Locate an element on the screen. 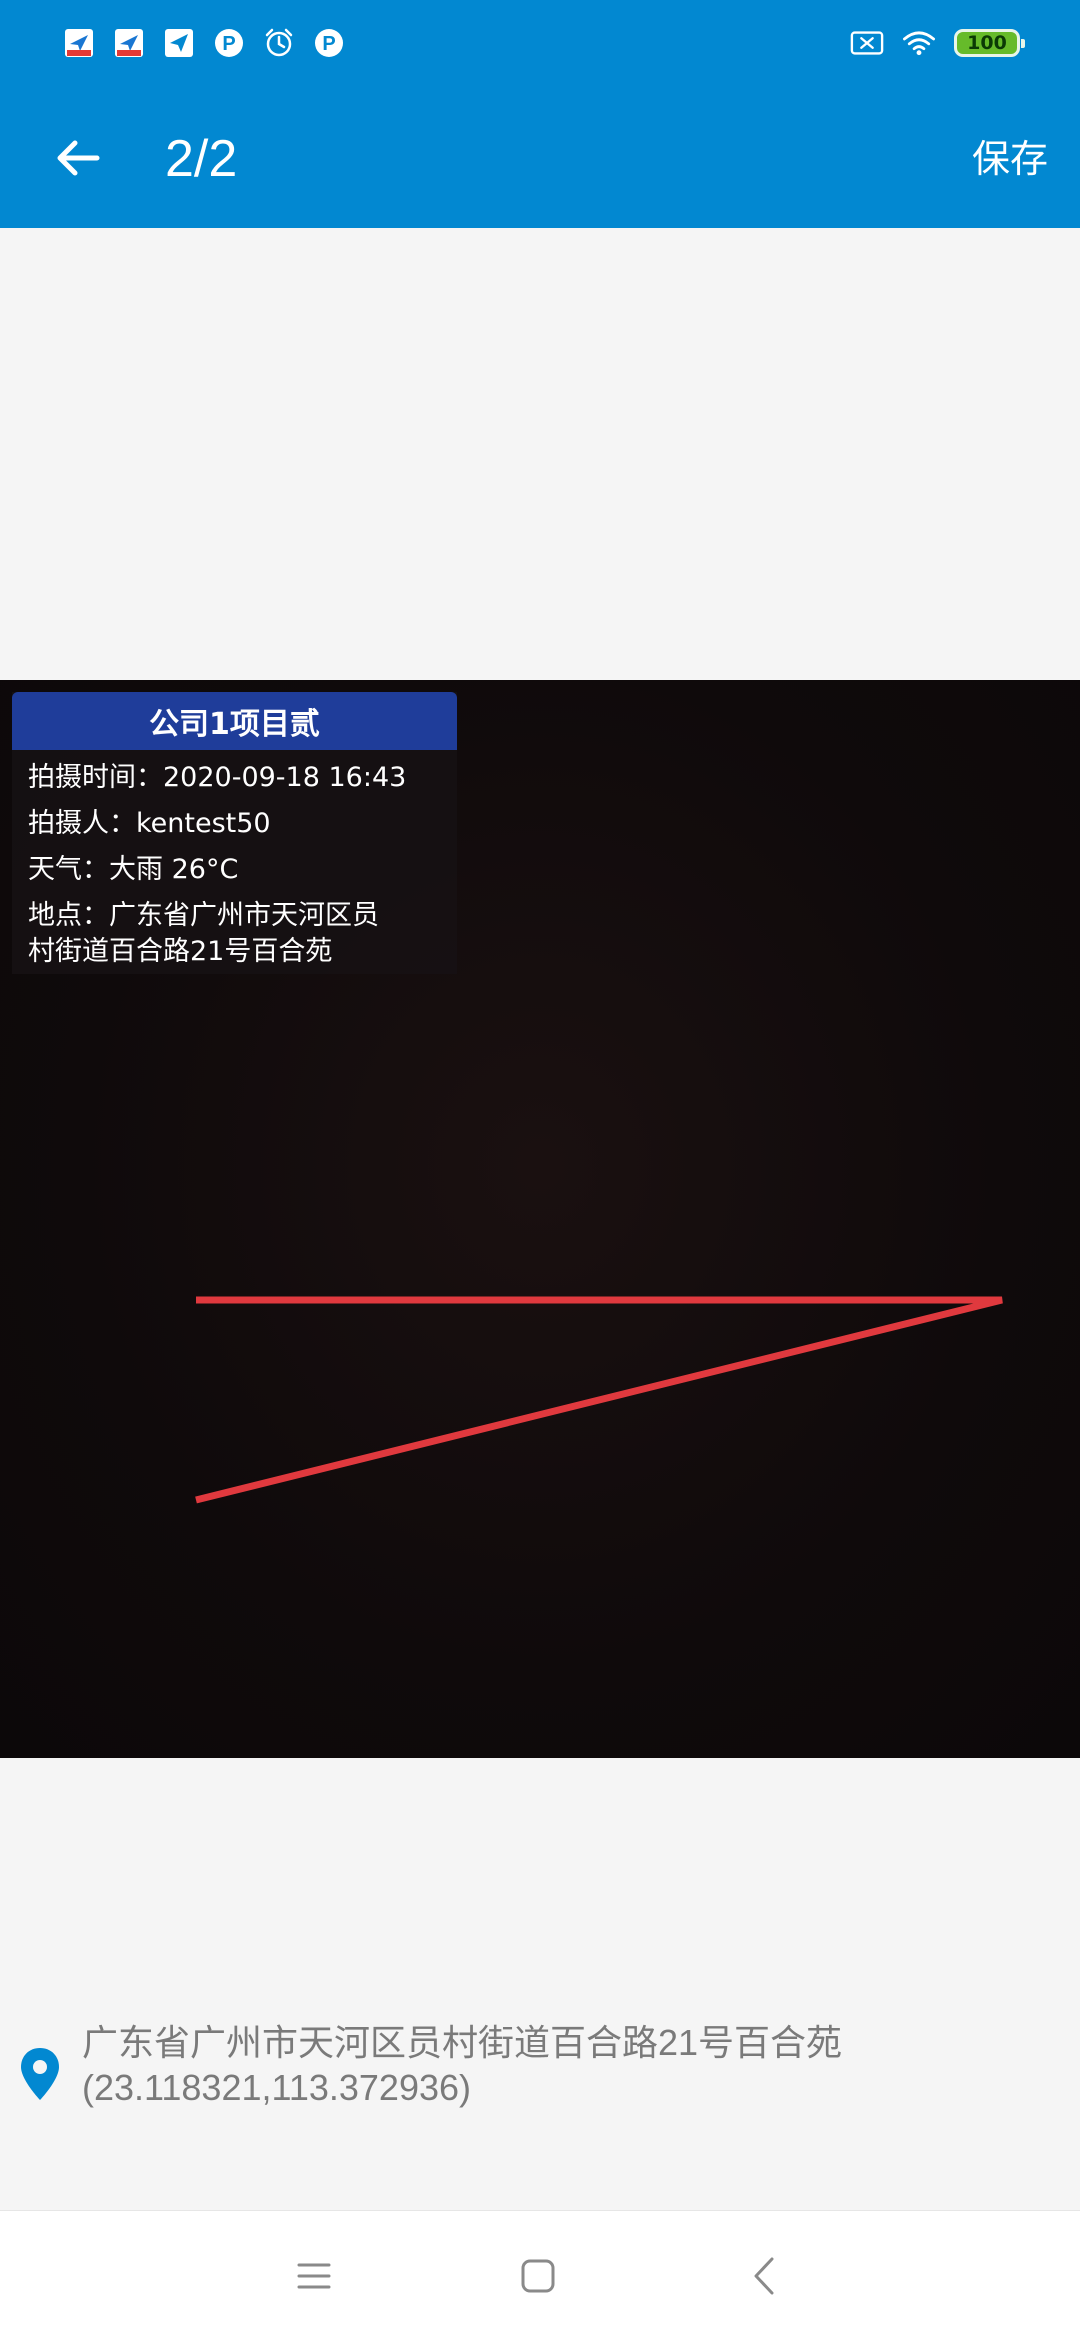  back-icon is located at coordinates (764, 2276).